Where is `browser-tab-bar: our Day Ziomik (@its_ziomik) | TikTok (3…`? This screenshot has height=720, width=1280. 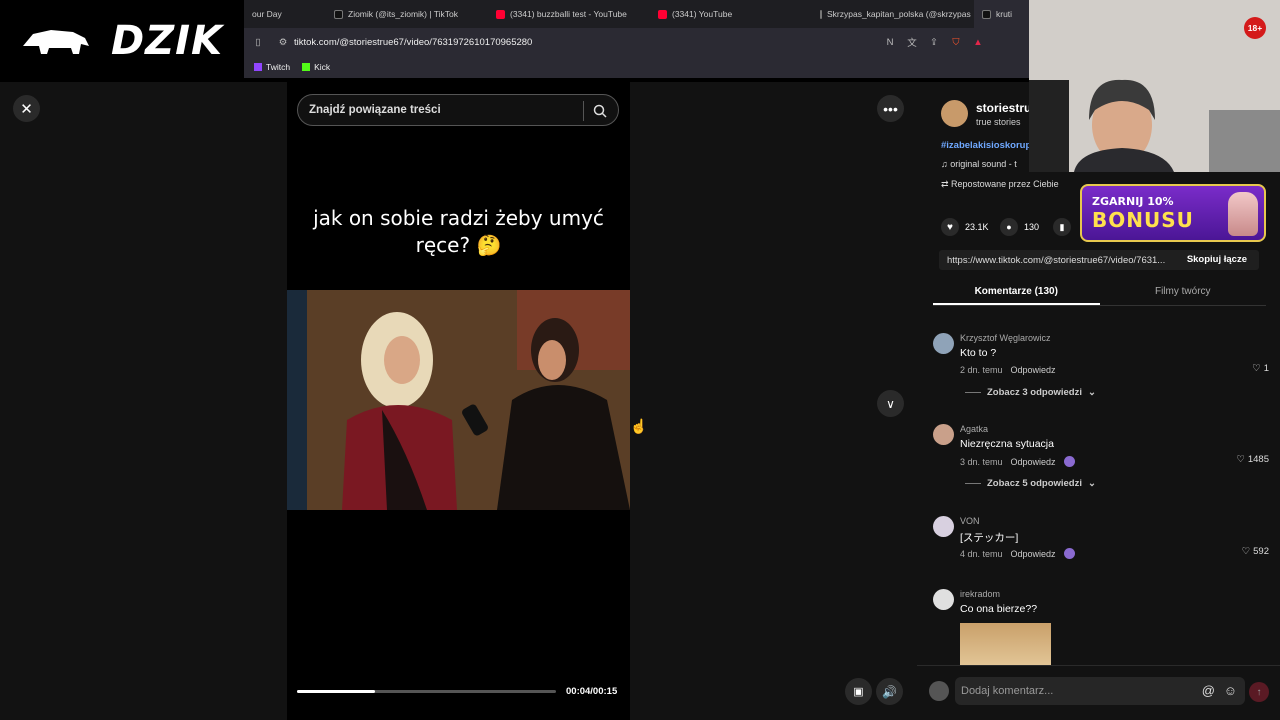
browser-tab-bar: our Day Ziomik (@its_ziomik) | TikTok (3… is located at coordinates (636, 14).